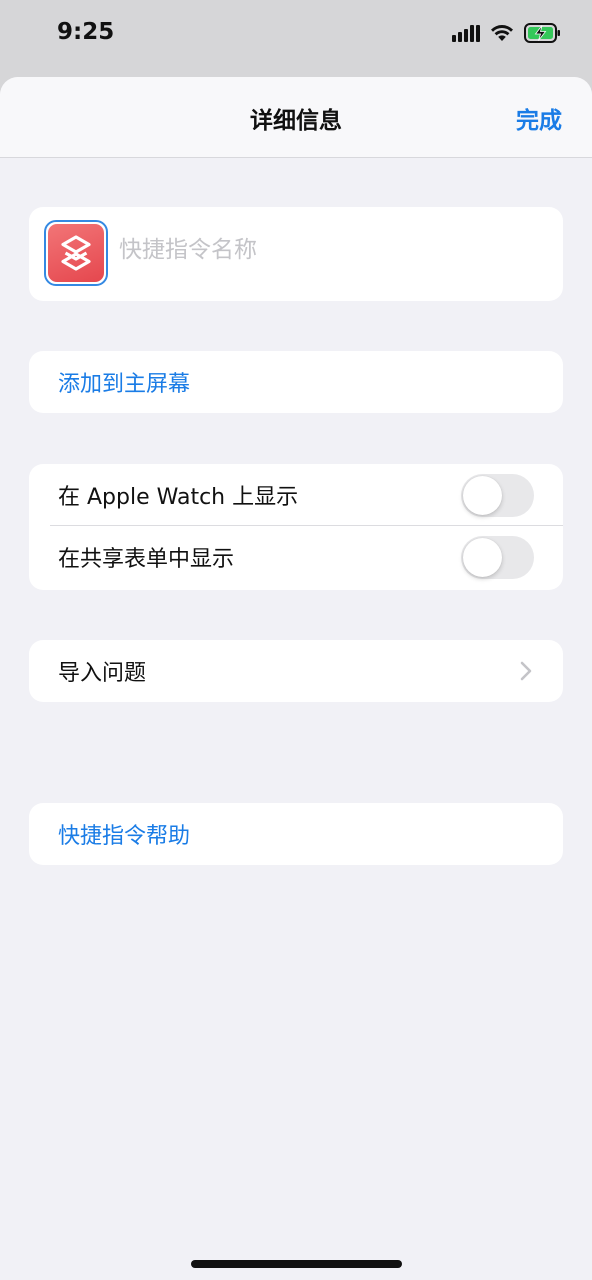 The height and width of the screenshot is (1280, 592). Describe the element at coordinates (539, 118) in the screenshot. I see `done-button: 完成` at that location.